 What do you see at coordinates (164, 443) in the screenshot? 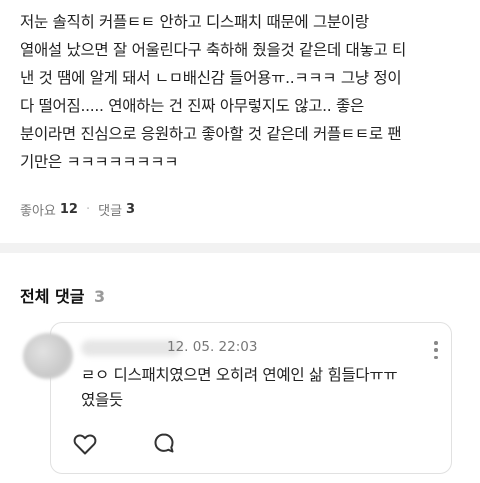
I see `reply-bubble-icon` at bounding box center [164, 443].